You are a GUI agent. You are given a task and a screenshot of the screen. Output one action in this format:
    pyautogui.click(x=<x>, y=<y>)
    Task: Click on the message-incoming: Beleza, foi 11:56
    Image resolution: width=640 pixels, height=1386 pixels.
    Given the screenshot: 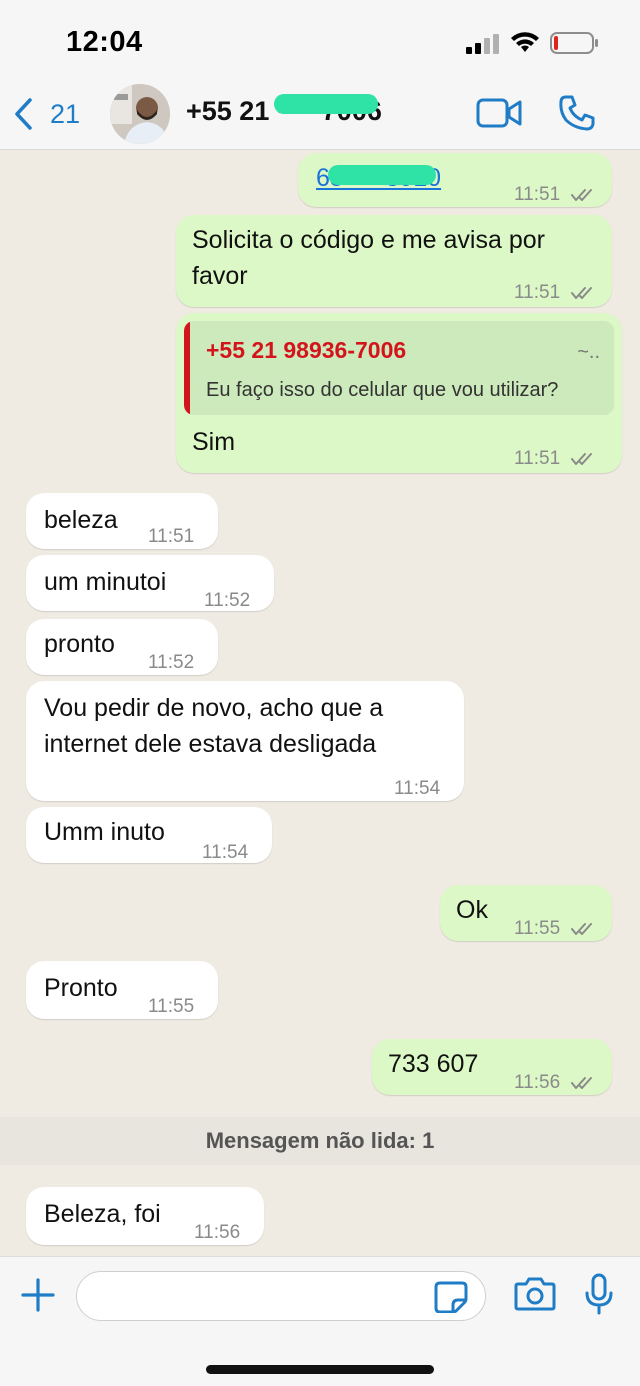 What is the action you would take?
    pyautogui.click(x=145, y=1216)
    